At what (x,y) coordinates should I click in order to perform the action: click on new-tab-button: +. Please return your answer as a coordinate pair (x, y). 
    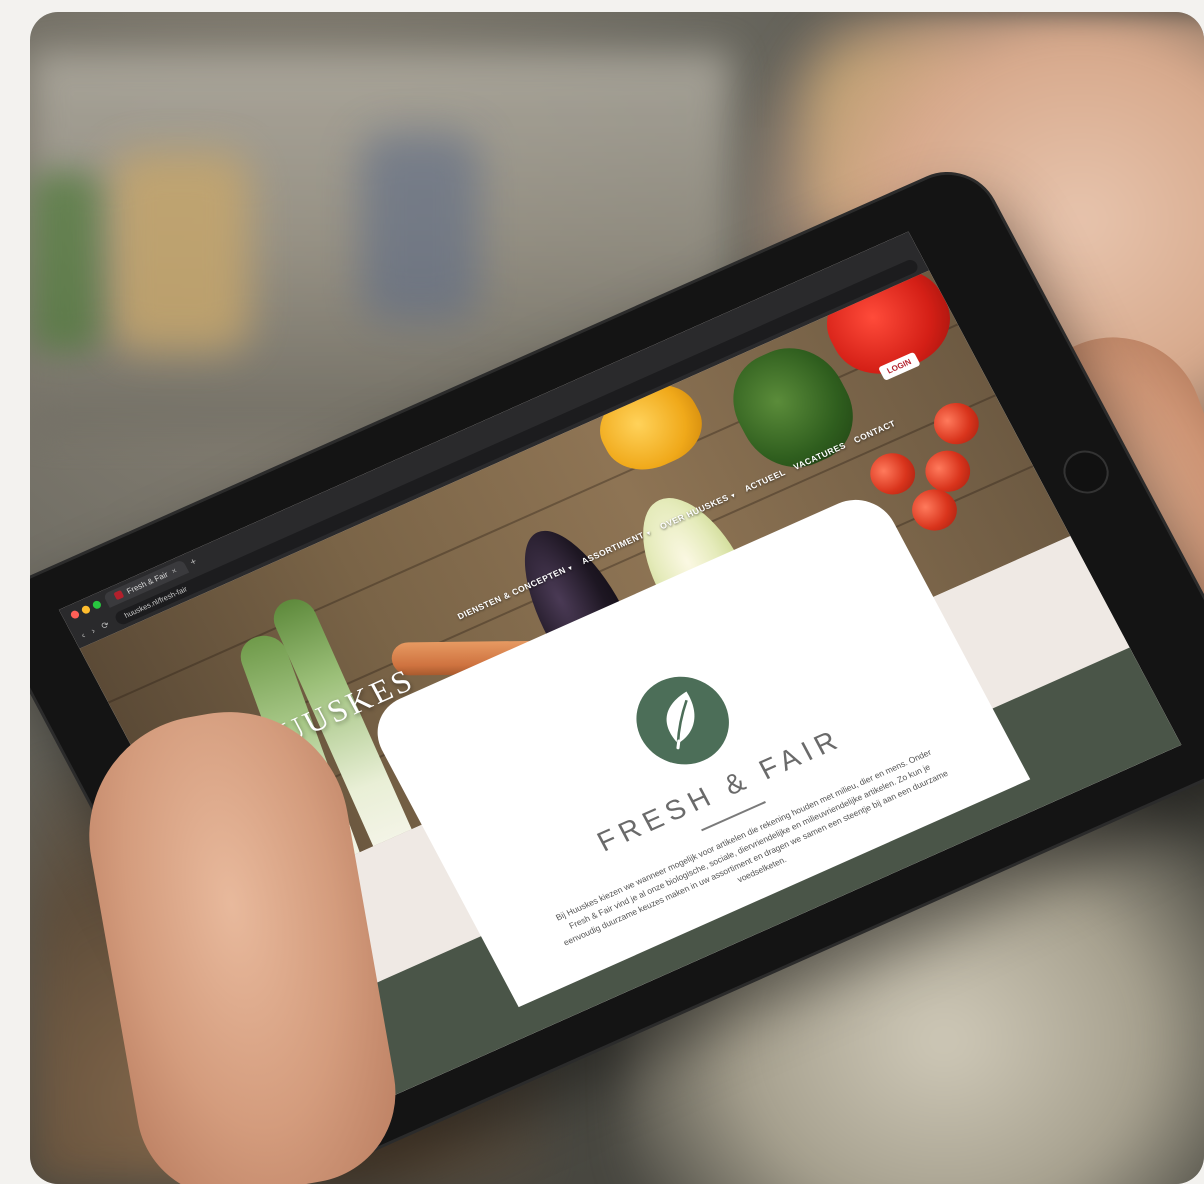
    Looking at the image, I should click on (193, 562).